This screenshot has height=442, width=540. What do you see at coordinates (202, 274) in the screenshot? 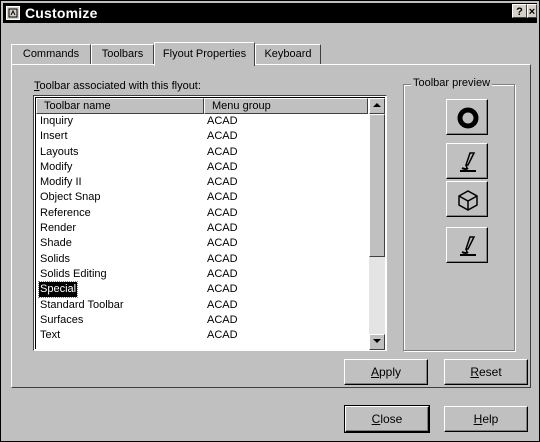
I see `list-item: Solids Editing ACAD` at bounding box center [202, 274].